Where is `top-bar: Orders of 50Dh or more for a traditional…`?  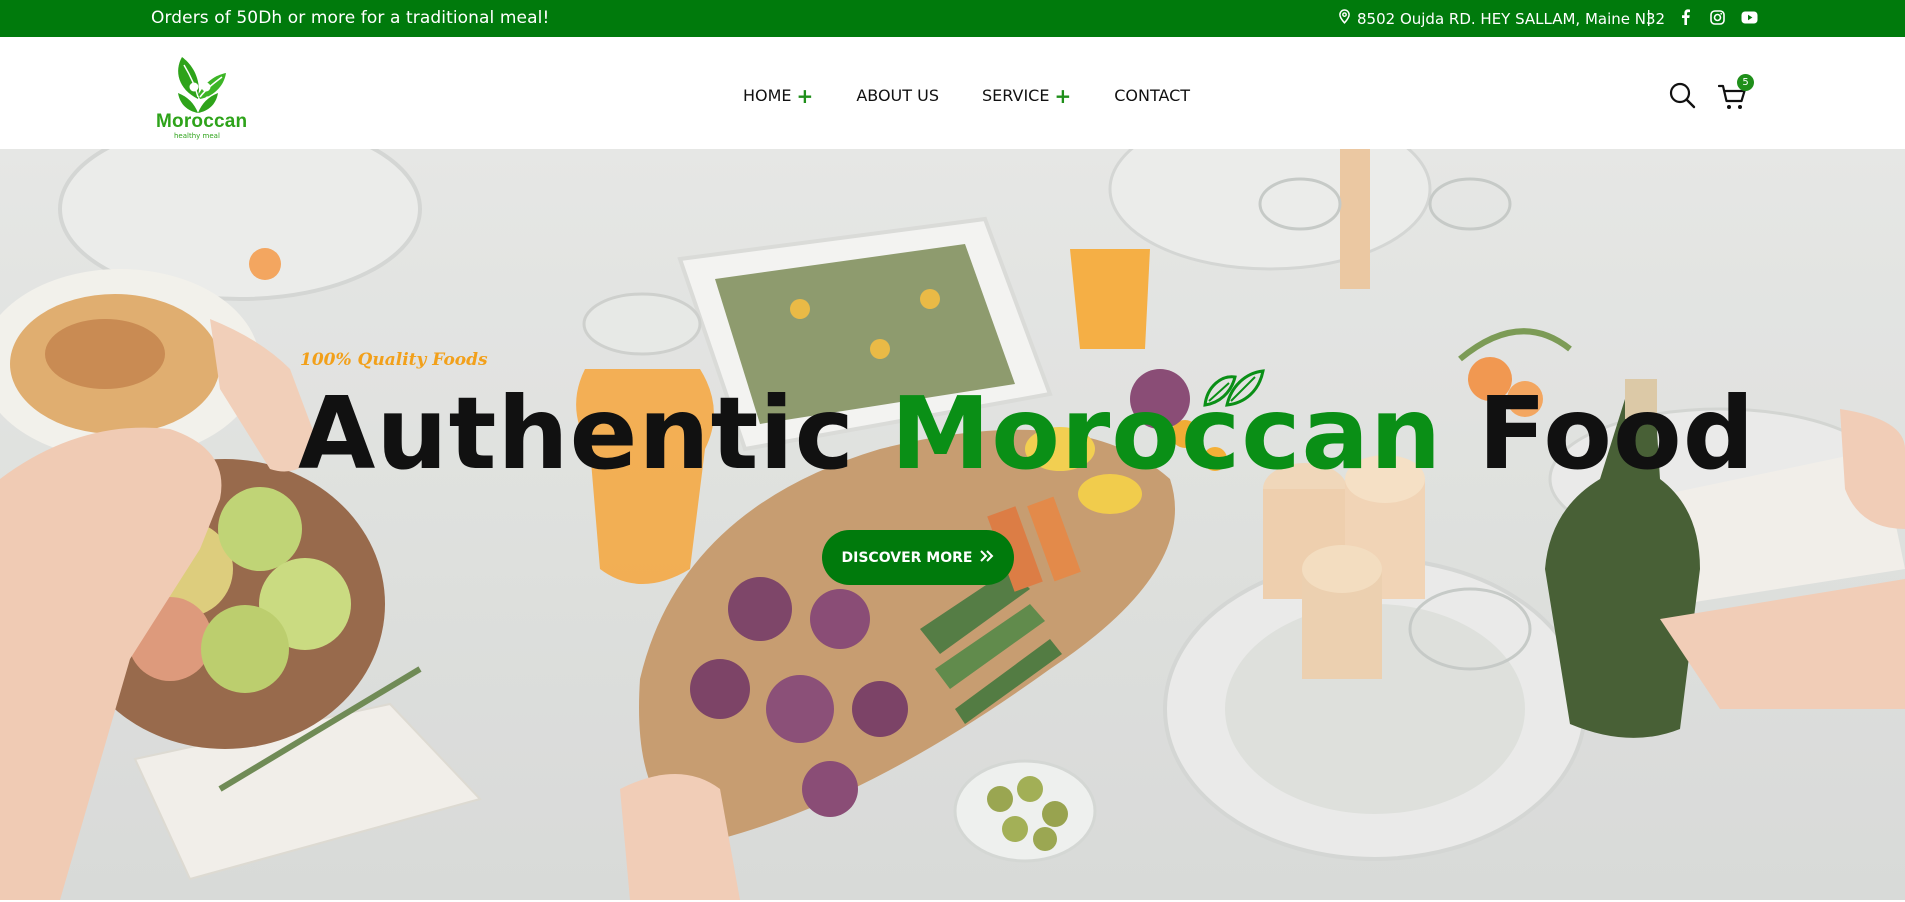 top-bar: Orders of 50Dh or more for a traditional… is located at coordinates (952, 18).